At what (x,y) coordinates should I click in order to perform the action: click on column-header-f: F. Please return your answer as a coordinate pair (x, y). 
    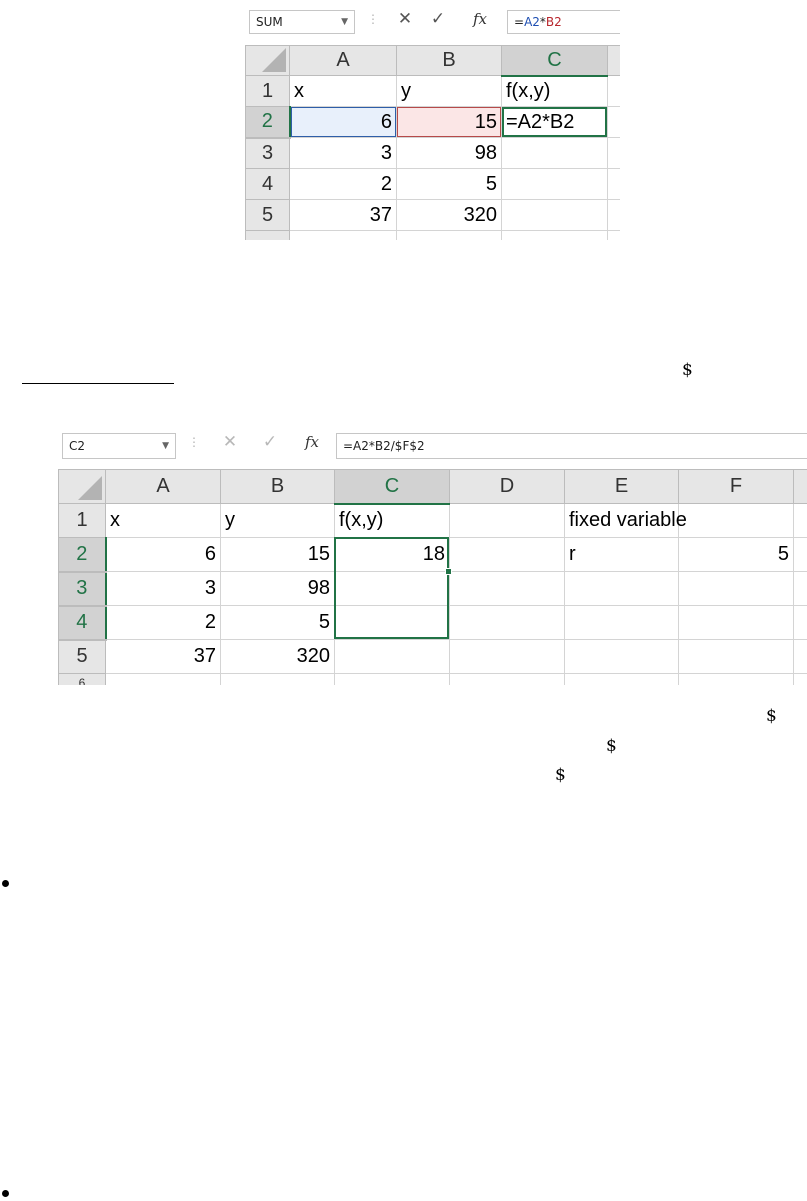
    Looking at the image, I should click on (736, 486).